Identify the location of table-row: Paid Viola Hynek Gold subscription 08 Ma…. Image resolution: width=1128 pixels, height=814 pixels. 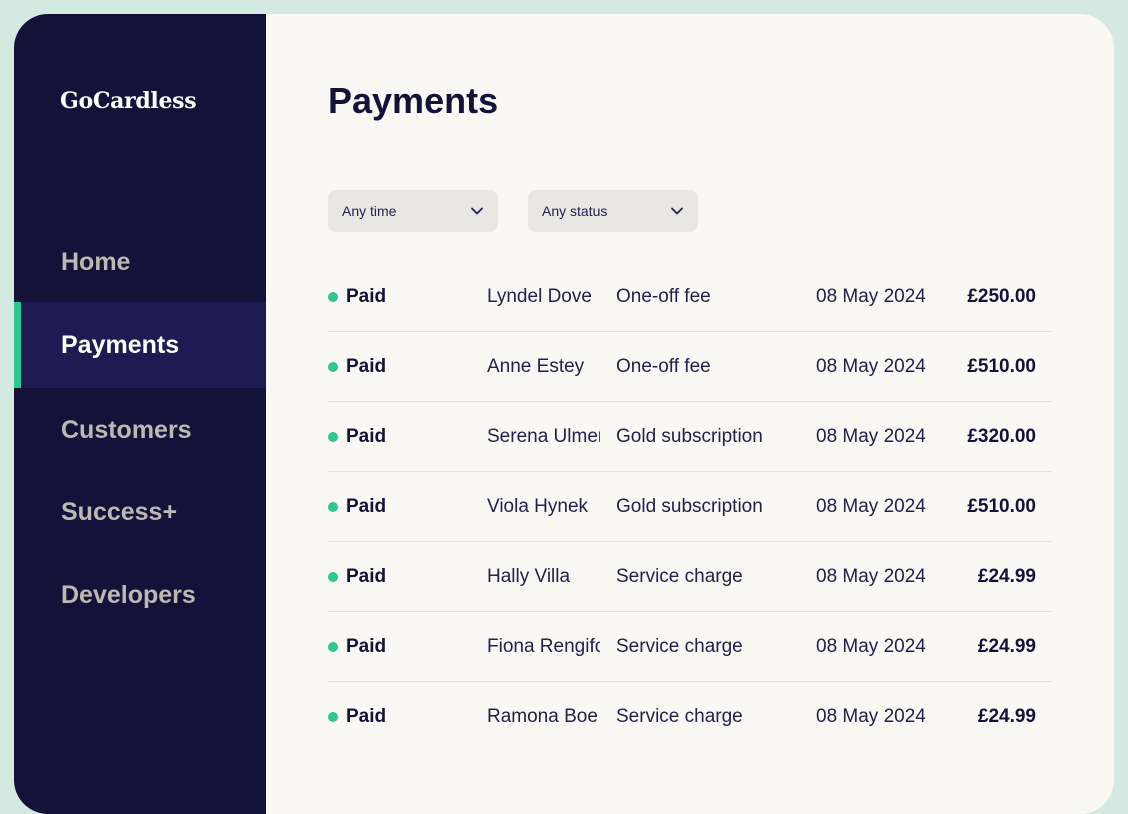
(690, 507).